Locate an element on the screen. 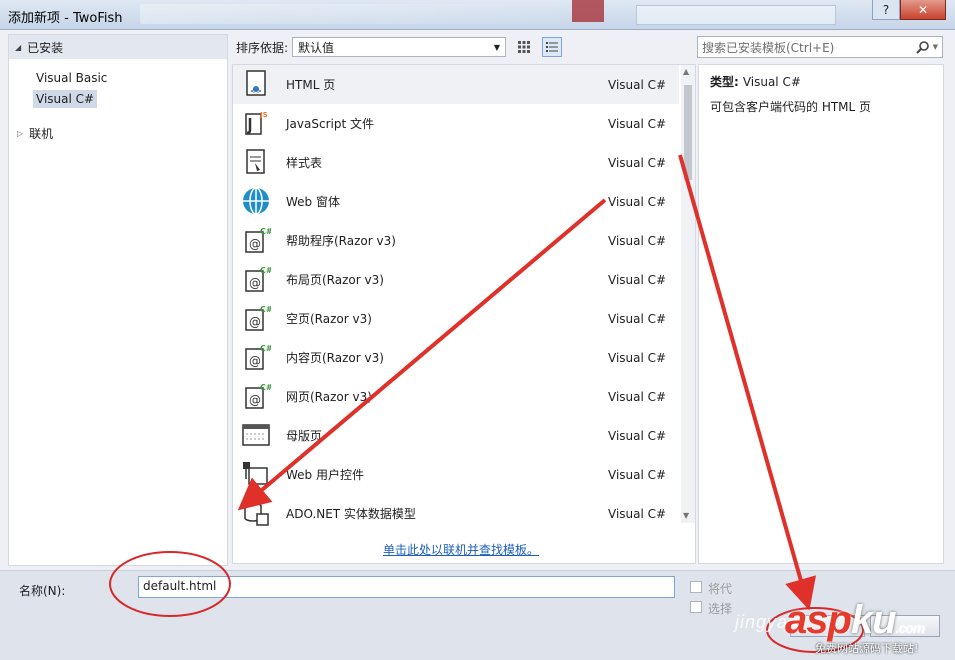  type-value: Visual C# is located at coordinates (771, 82).